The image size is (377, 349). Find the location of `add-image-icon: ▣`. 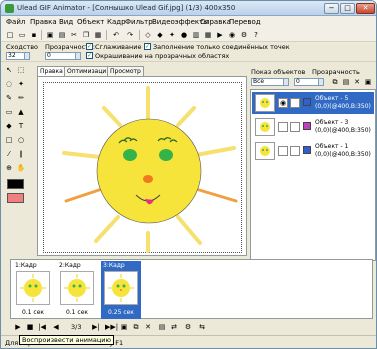

add-image-icon: ▣ is located at coordinates (50, 35).